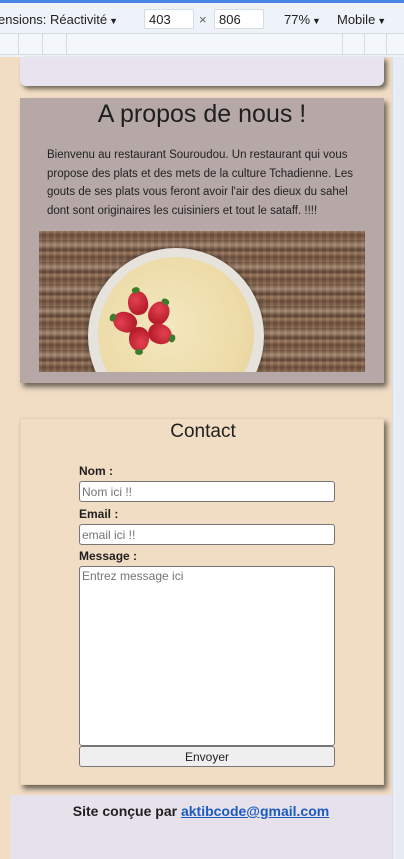 Image resolution: width=404 pixels, height=859 pixels. What do you see at coordinates (255, 811) in the screenshot?
I see `footer-email-link: aktibcode@gmail.com` at bounding box center [255, 811].